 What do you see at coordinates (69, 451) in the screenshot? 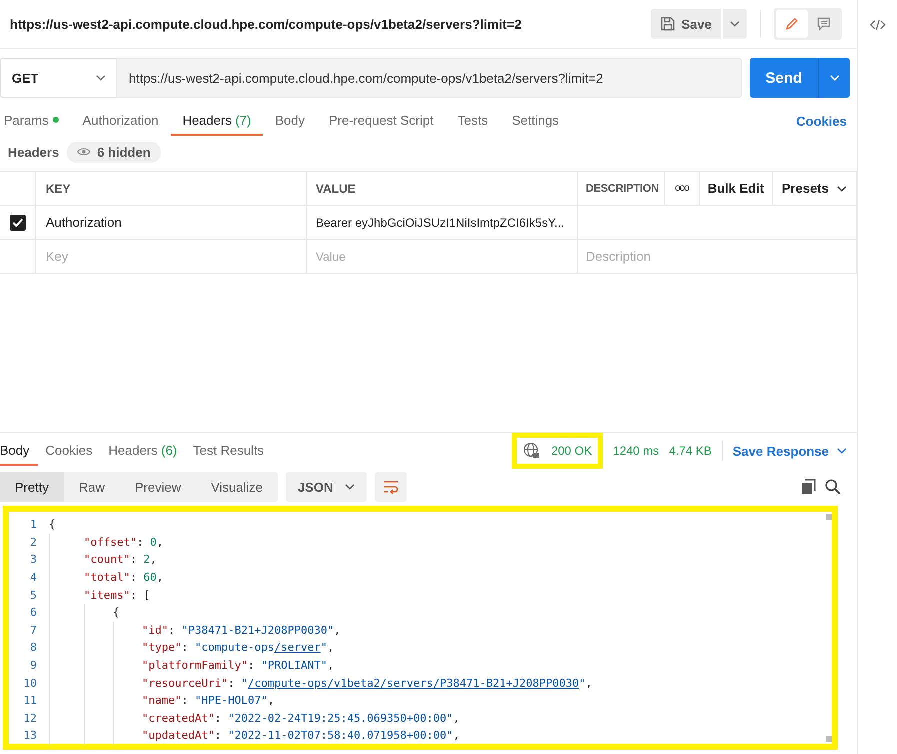
I see `response-tab: Cookies` at bounding box center [69, 451].